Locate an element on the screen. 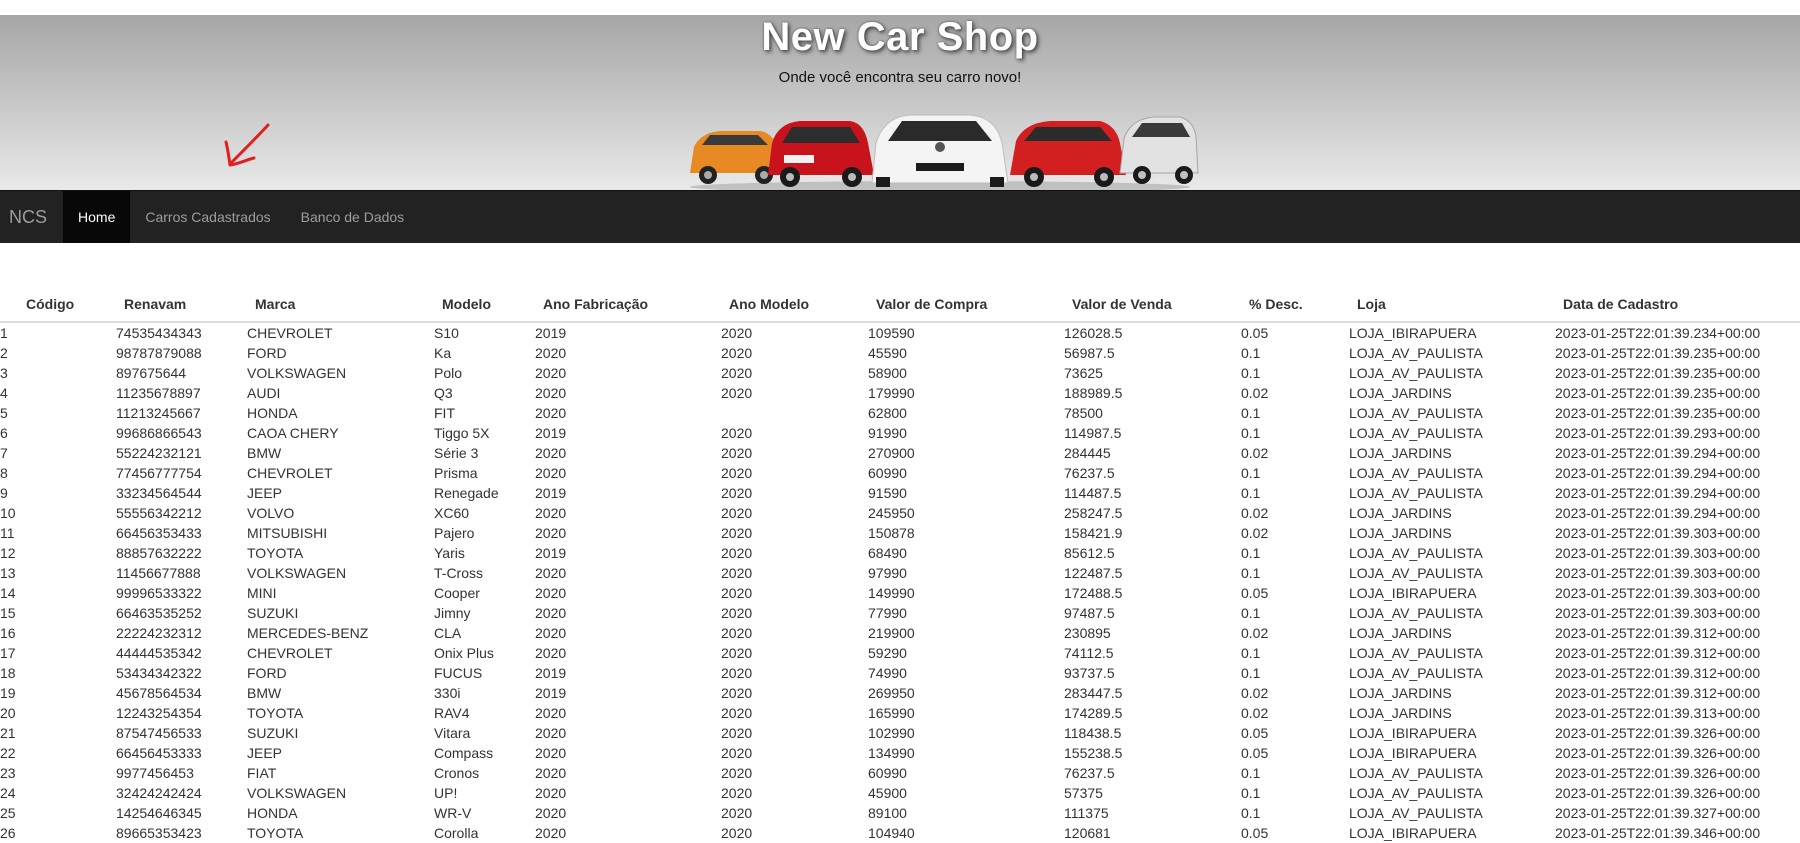 The image size is (1800, 843). table-cell: 172488.5 is located at coordinates (1093, 593).